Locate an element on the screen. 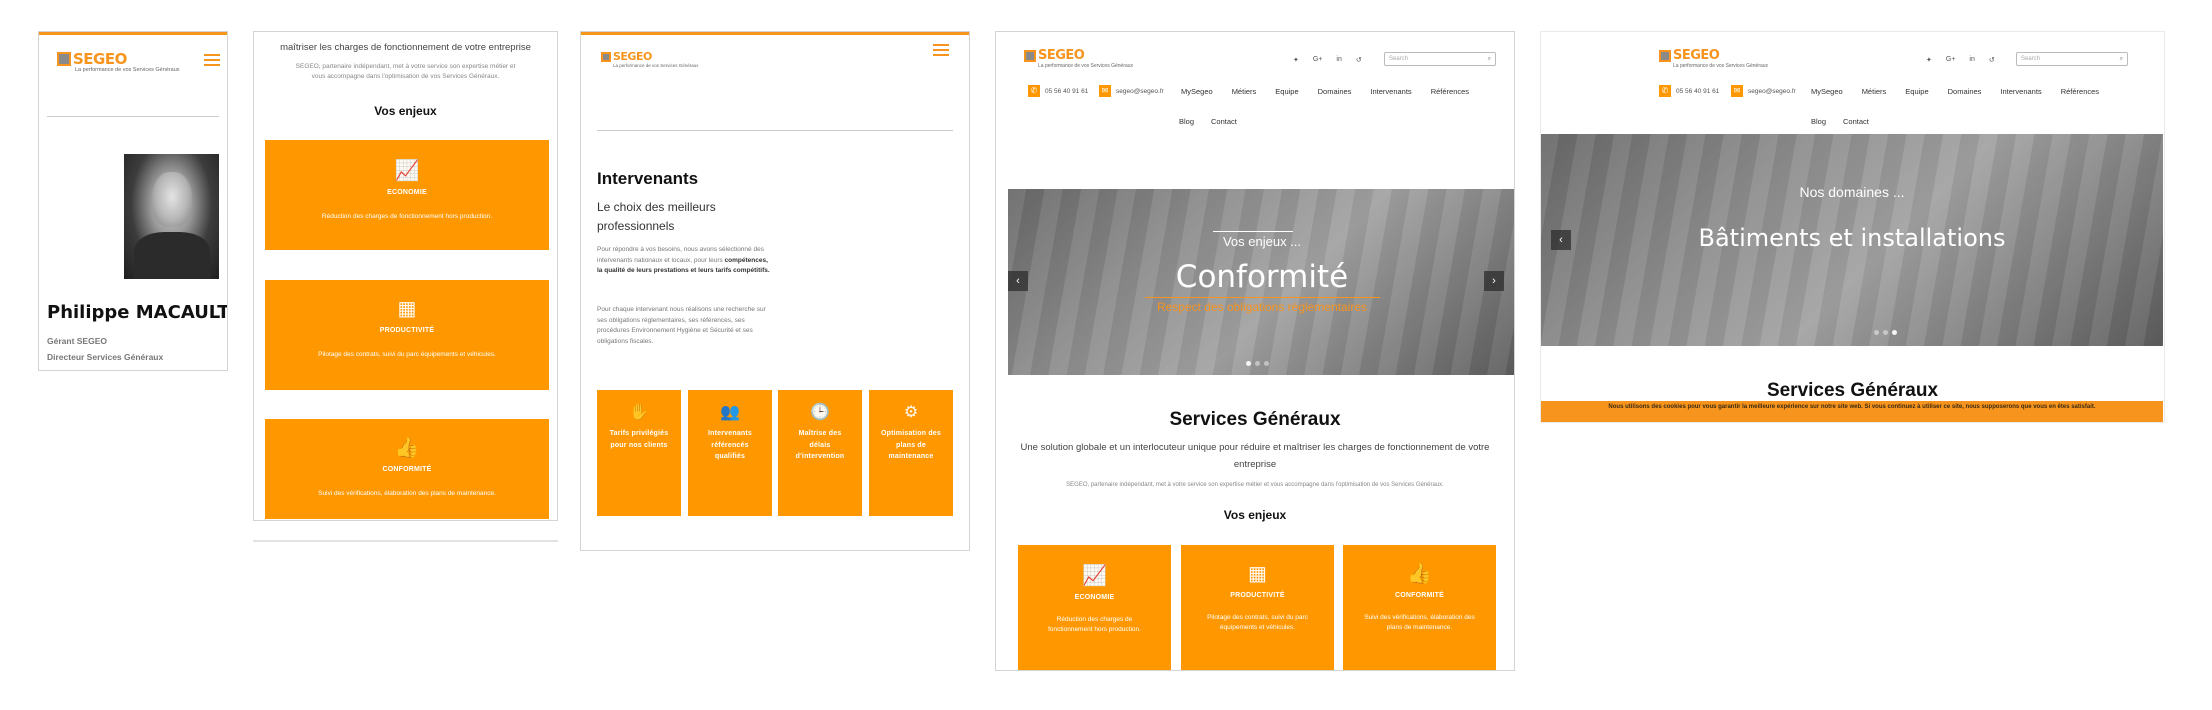 Image resolution: width=2212 pixels, height=710 pixels. phone-icon: ✆ is located at coordinates (1665, 91).